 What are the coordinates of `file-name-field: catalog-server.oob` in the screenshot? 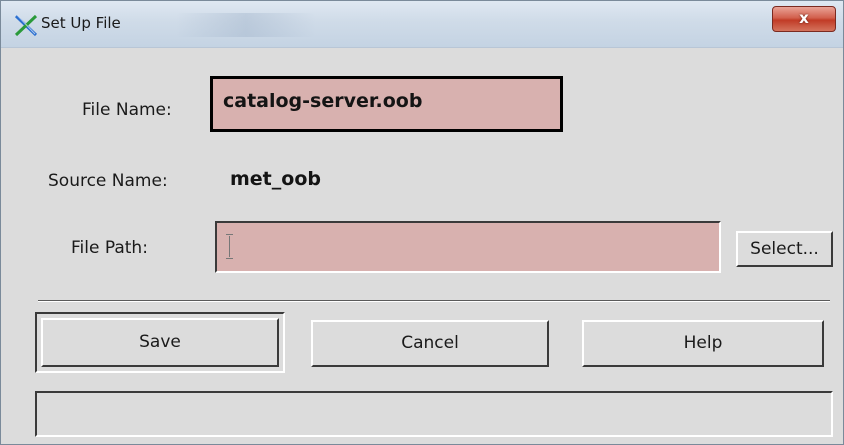 It's located at (386, 104).